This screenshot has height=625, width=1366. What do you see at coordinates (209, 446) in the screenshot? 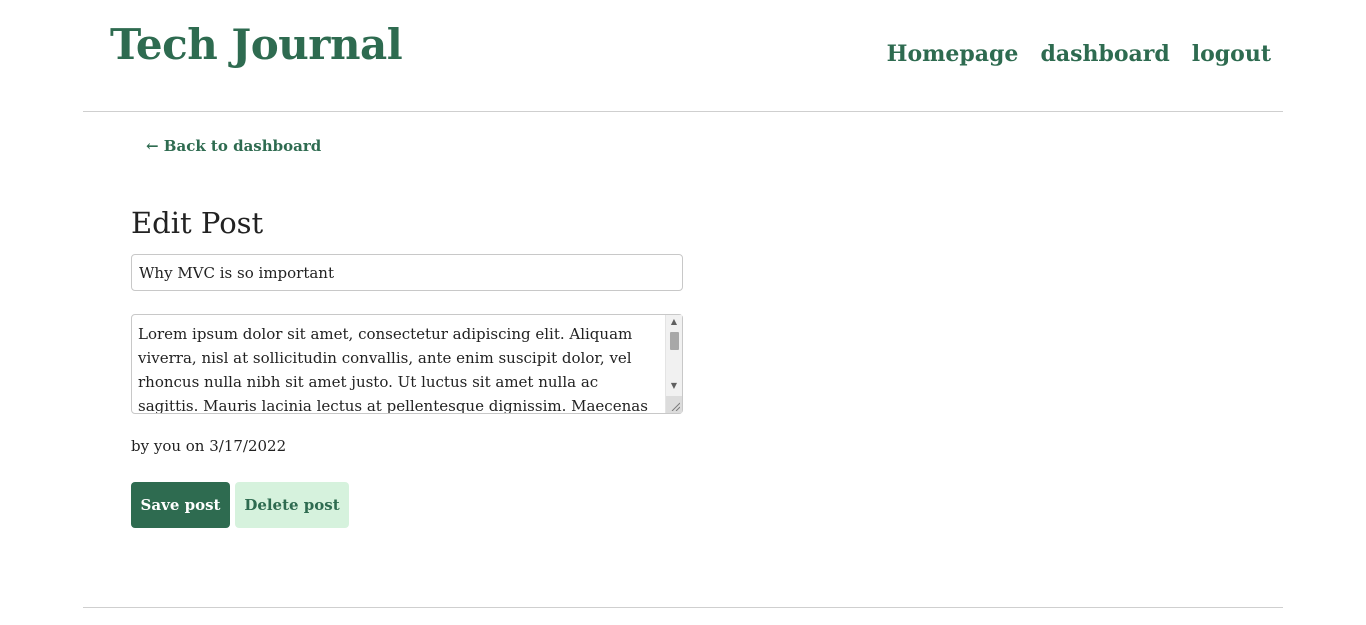
I see `post-byline: by you on 3/17/2022` at bounding box center [209, 446].